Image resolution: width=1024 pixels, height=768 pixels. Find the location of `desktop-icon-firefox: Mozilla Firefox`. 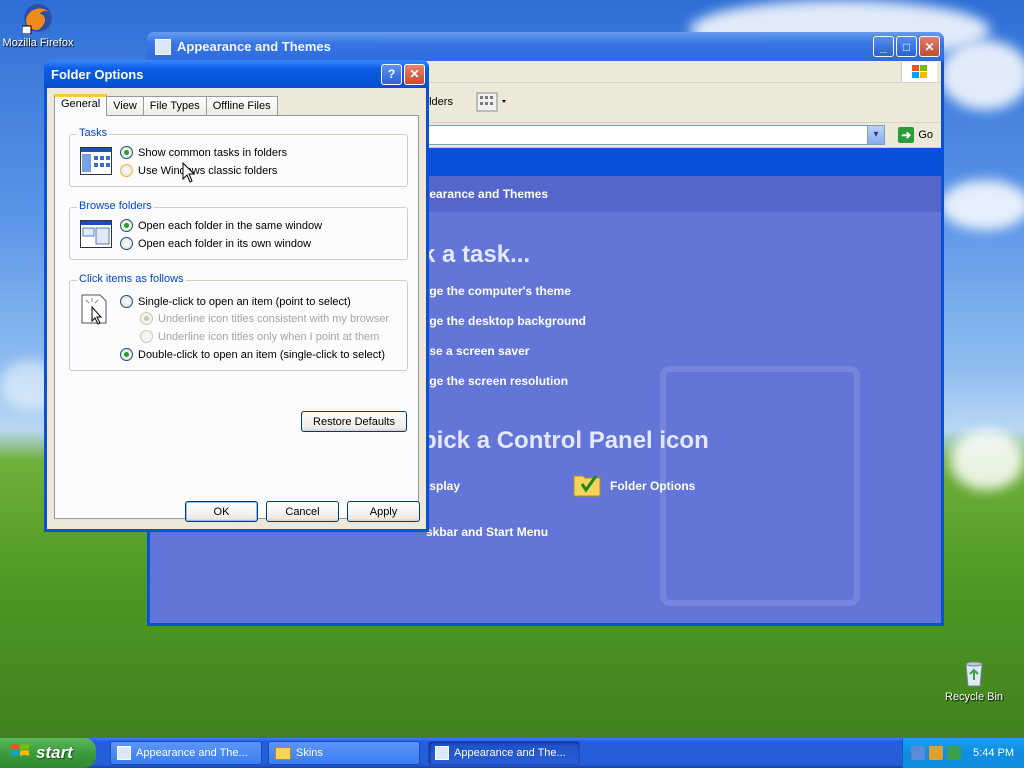

desktop-icon-firefox: Mozilla Firefox is located at coordinates (38, 25).